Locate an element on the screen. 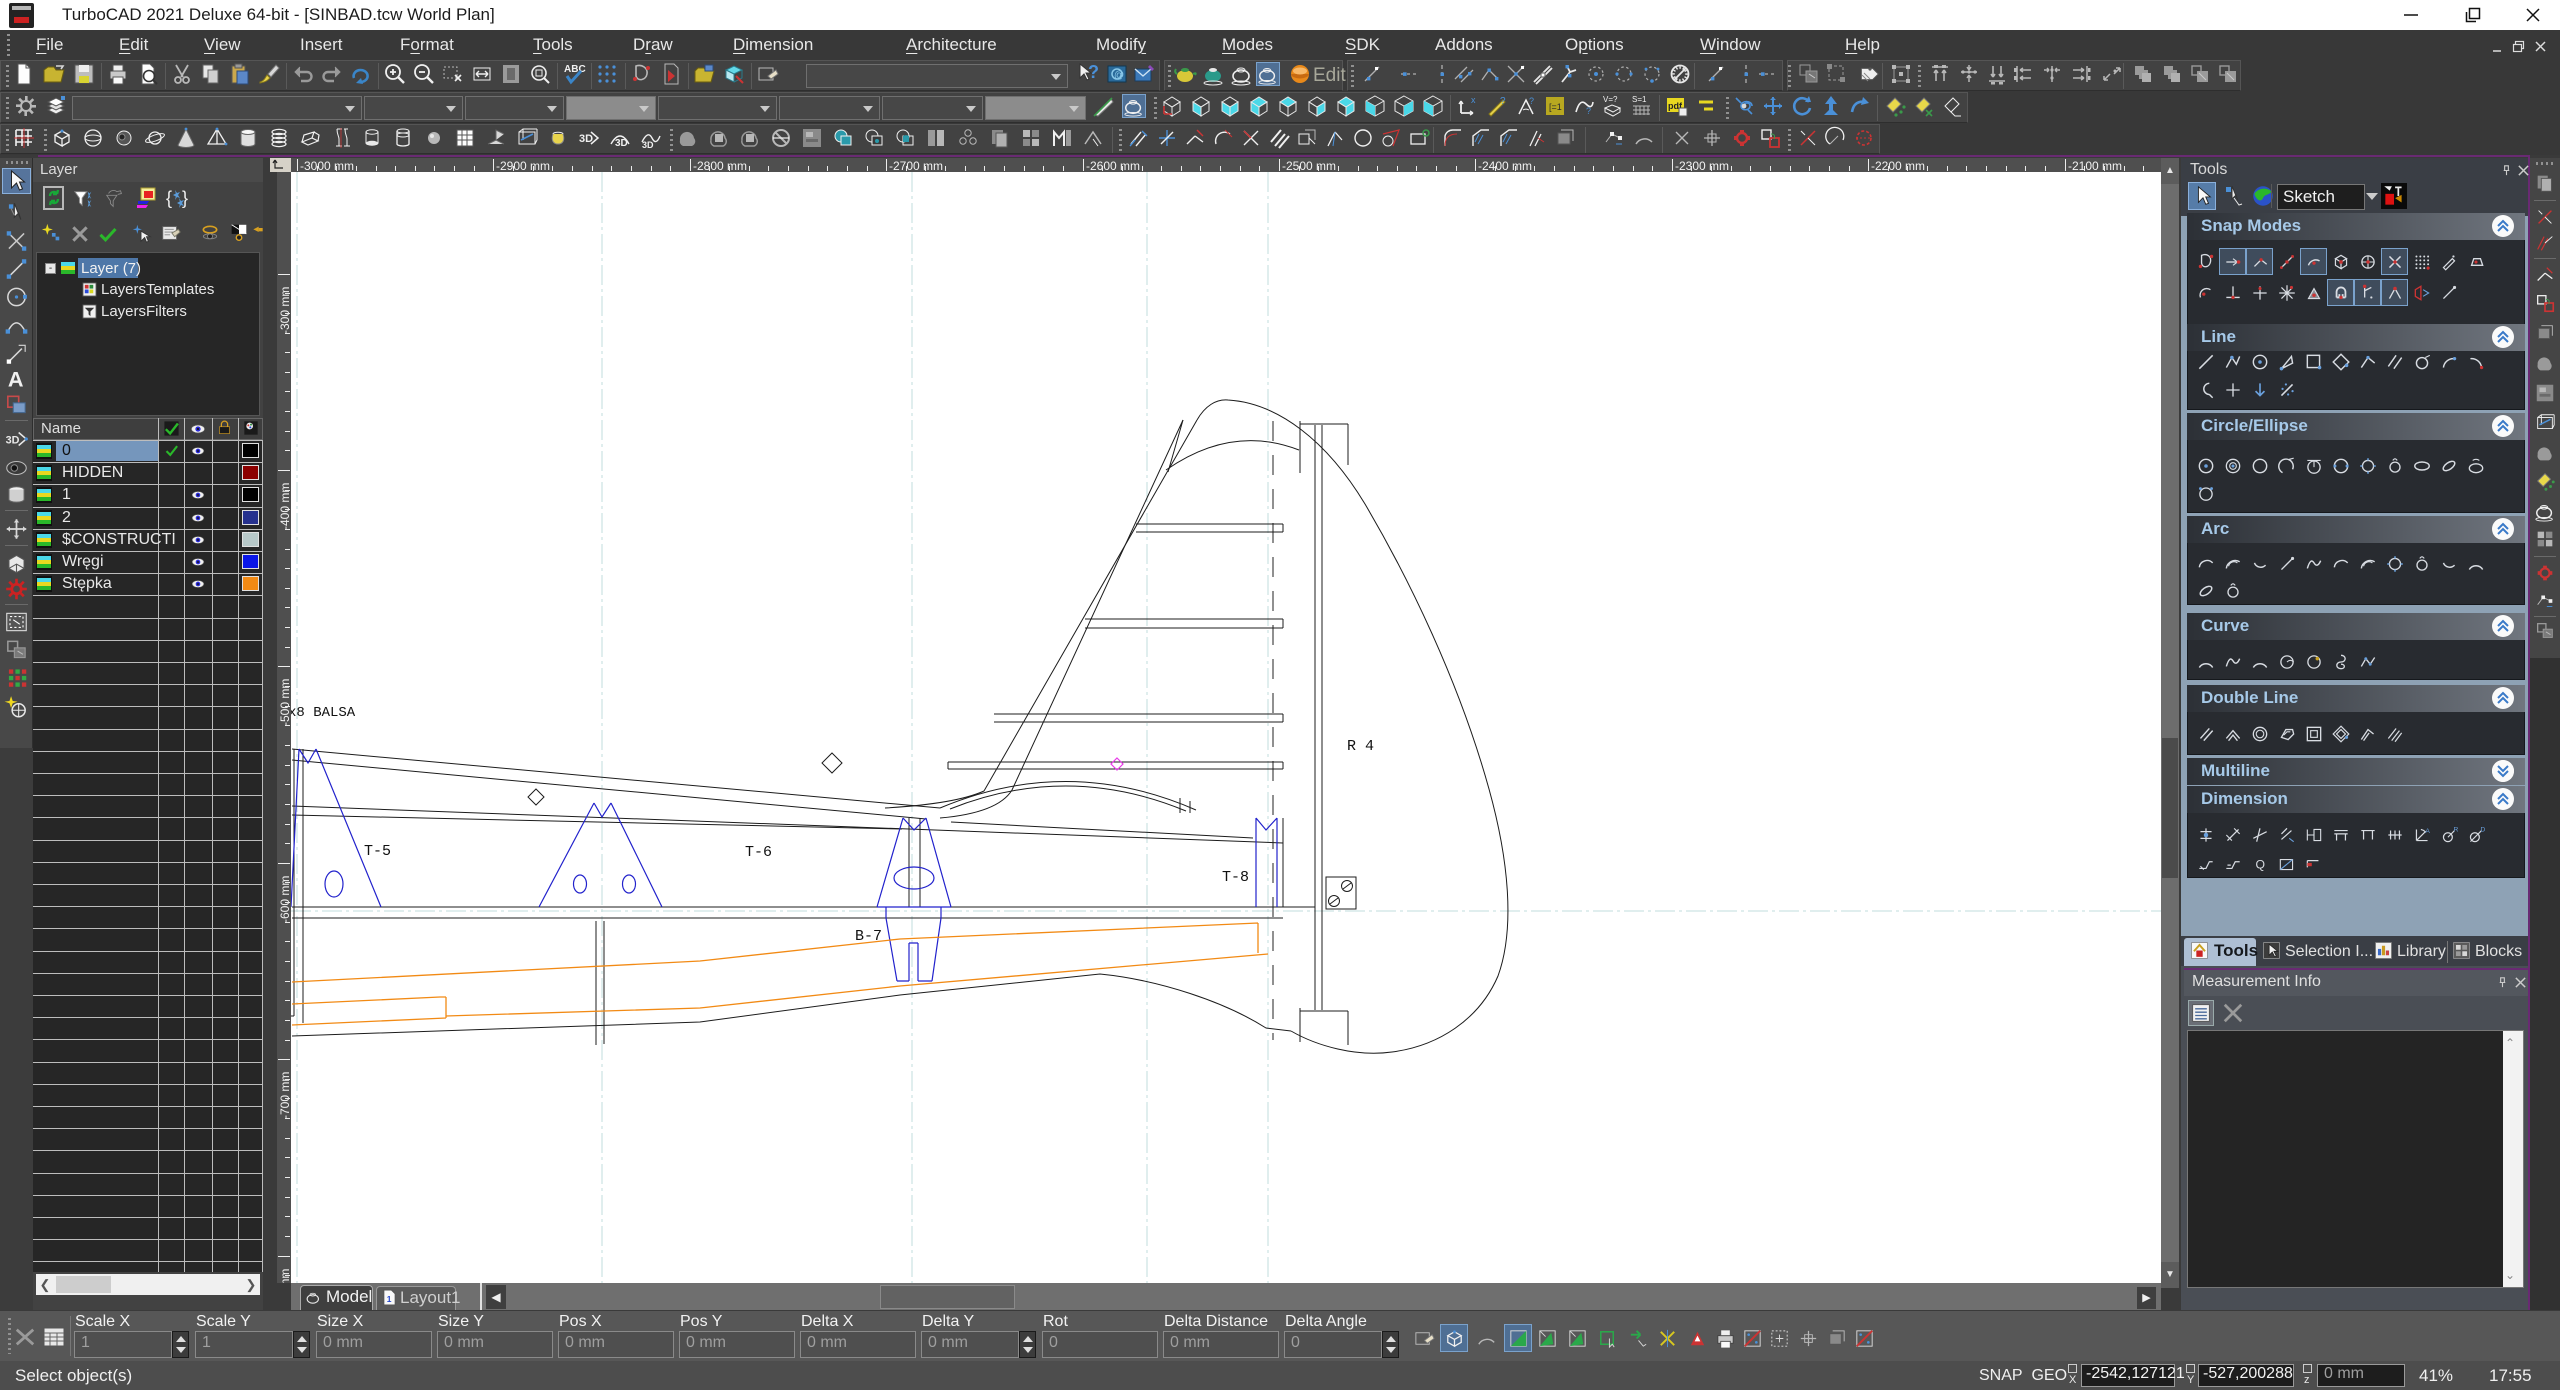 The width and height of the screenshot is (2560, 1390). svg-text: ABC is located at coordinates (575, 69).